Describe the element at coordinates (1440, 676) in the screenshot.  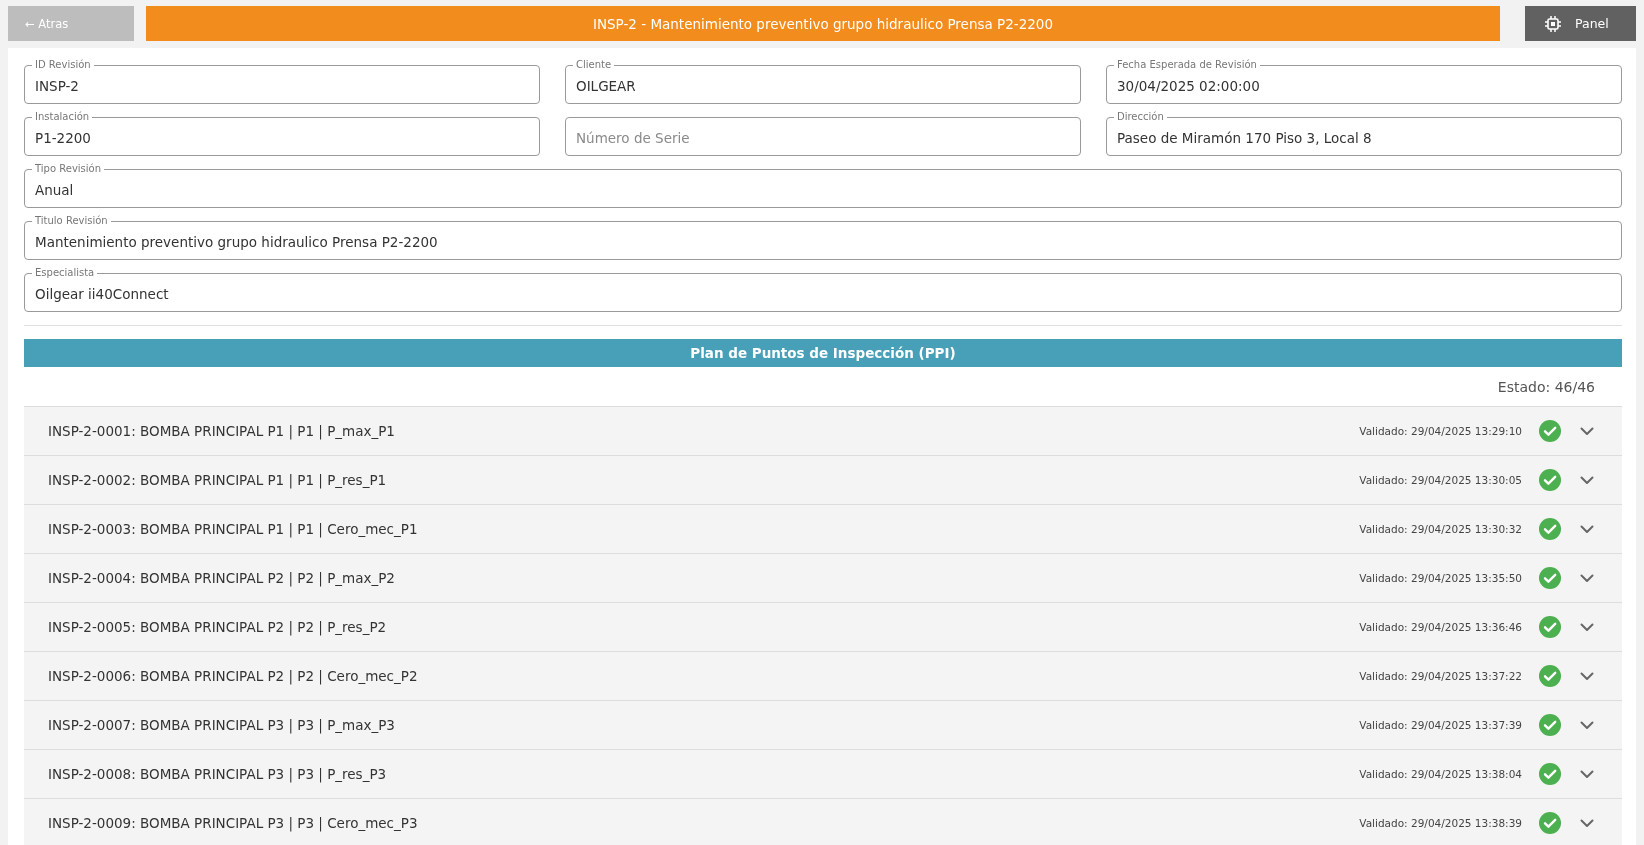
I see `validated-timestamp: Validado: 29/04/2025 13:37:22` at that location.